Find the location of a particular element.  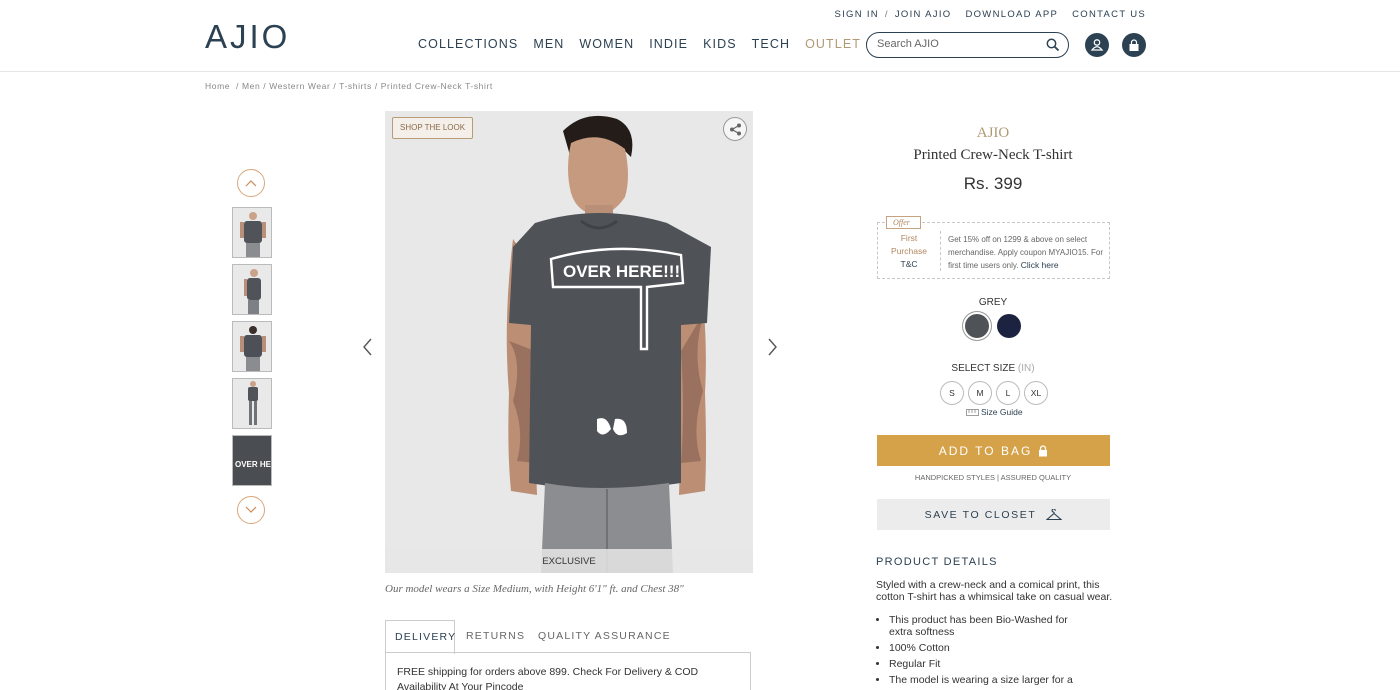

list-item: Regular Fit is located at coordinates (989, 664).